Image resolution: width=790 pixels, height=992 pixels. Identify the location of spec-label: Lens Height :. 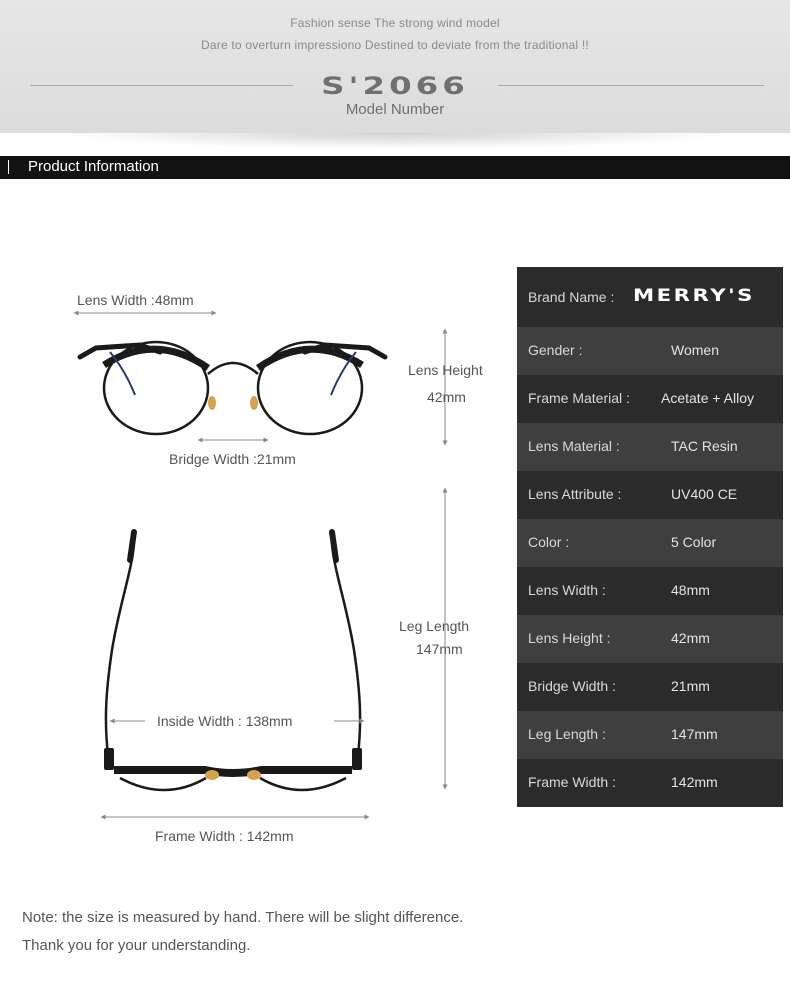
(569, 638).